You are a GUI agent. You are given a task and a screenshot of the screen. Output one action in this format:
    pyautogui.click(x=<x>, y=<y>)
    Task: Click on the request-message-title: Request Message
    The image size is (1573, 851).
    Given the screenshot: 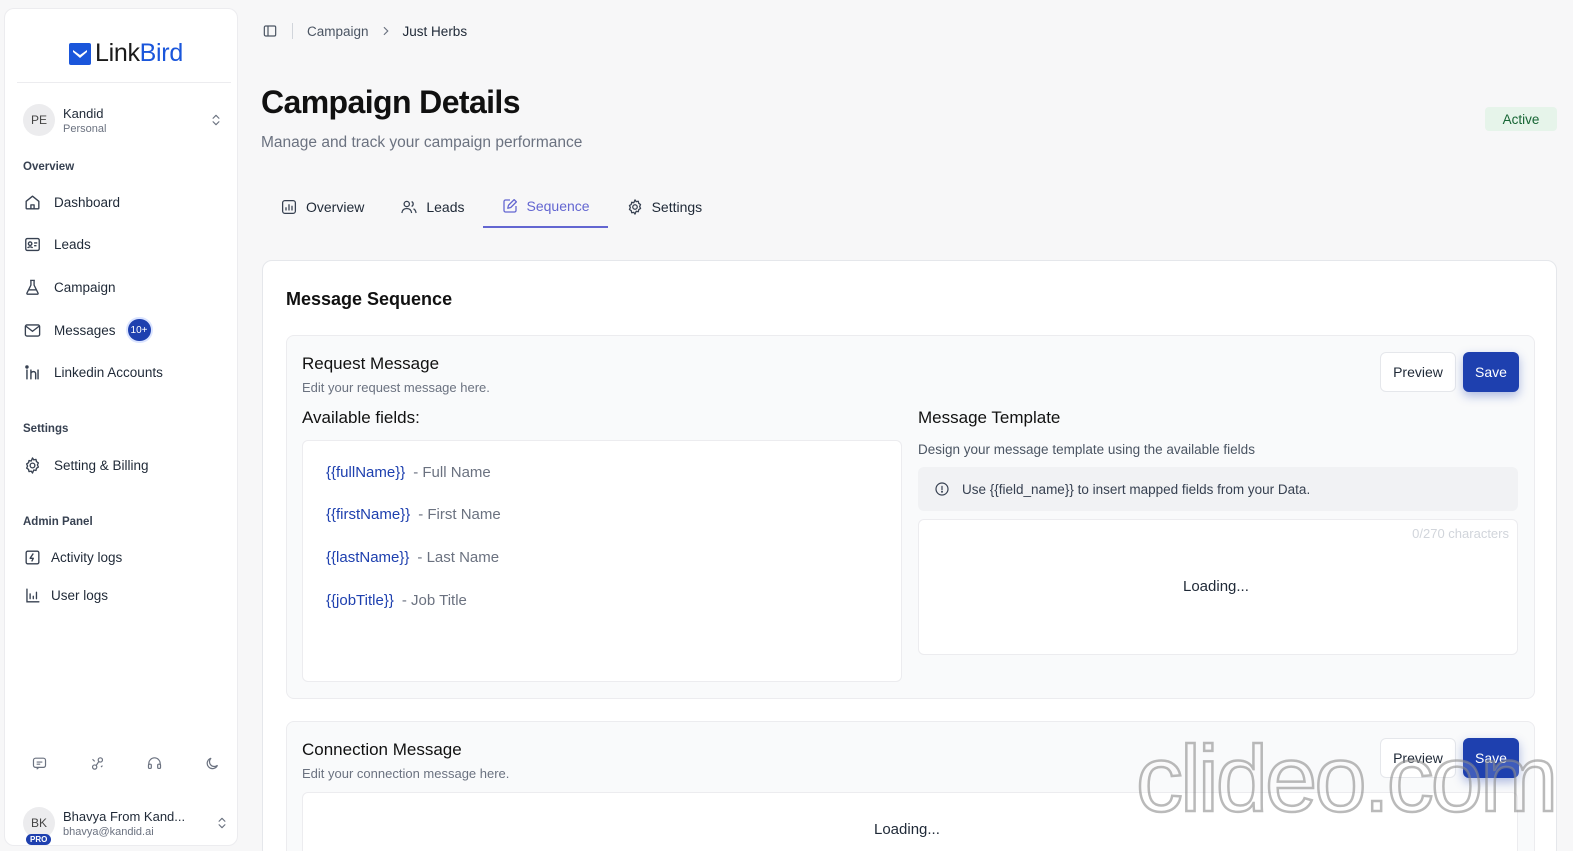 What is the action you would take?
    pyautogui.click(x=371, y=363)
    